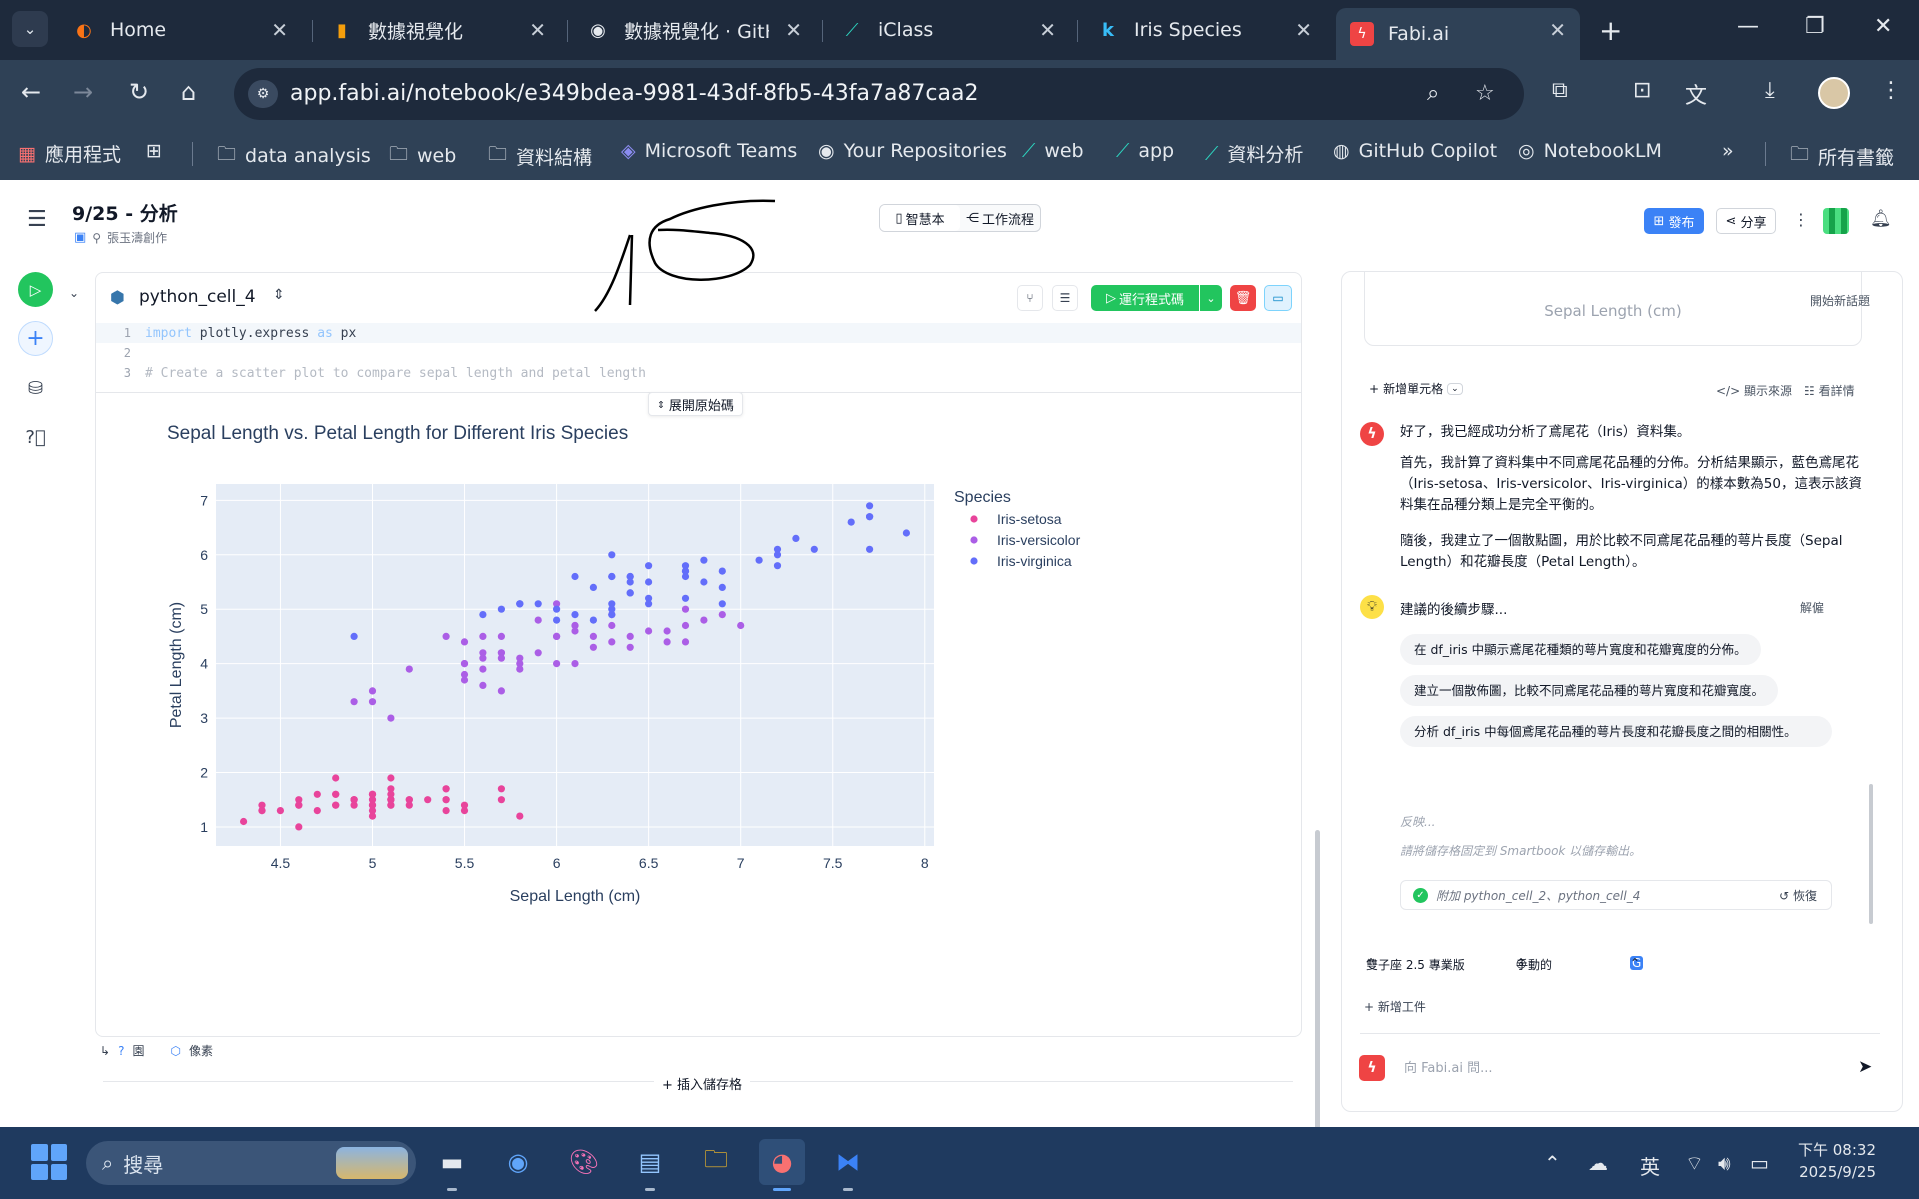 The height and width of the screenshot is (1199, 1919). What do you see at coordinates (1589, 690) in the screenshot?
I see `suggestion-chip: 建立一個散佈圖，比較不同鳶尾花品種的萼片寬度和花瓣寬度。` at bounding box center [1589, 690].